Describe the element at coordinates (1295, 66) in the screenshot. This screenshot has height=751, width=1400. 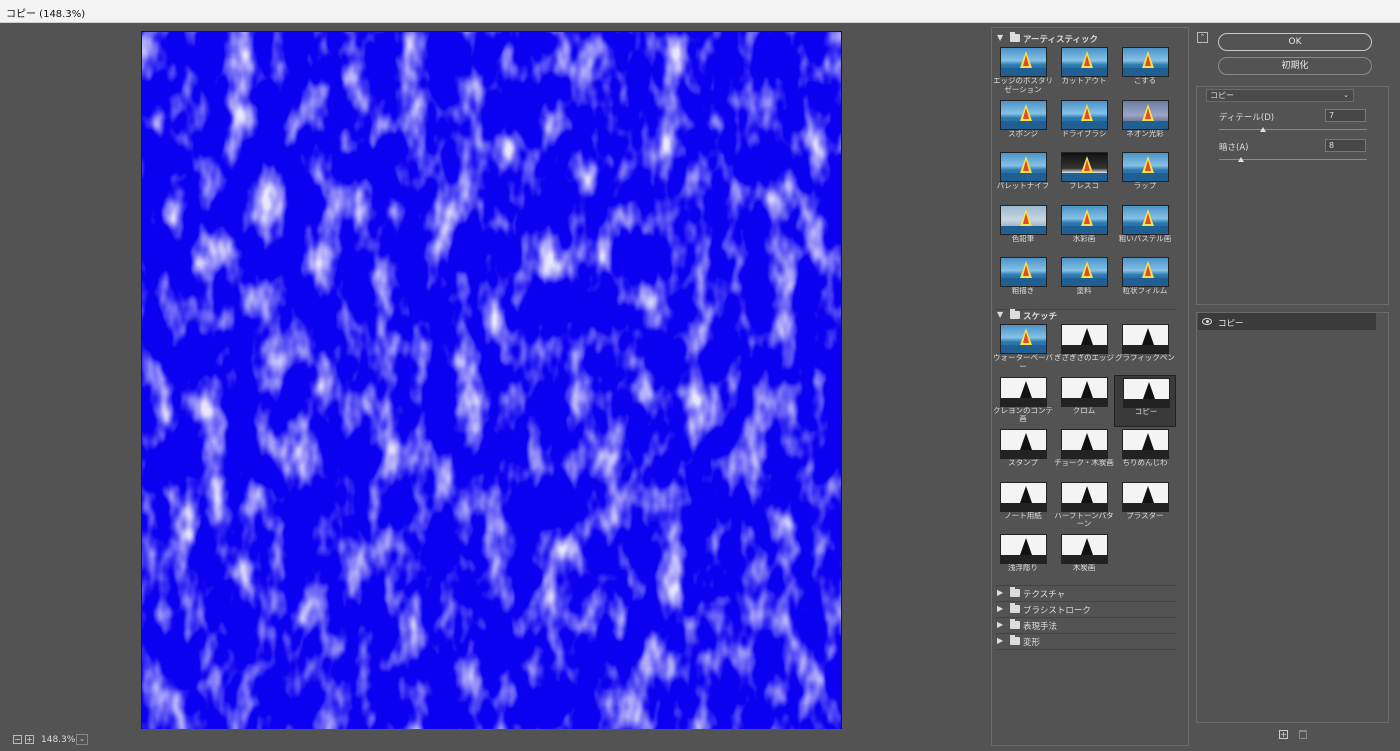
I see `reset-button: 初期化` at that location.